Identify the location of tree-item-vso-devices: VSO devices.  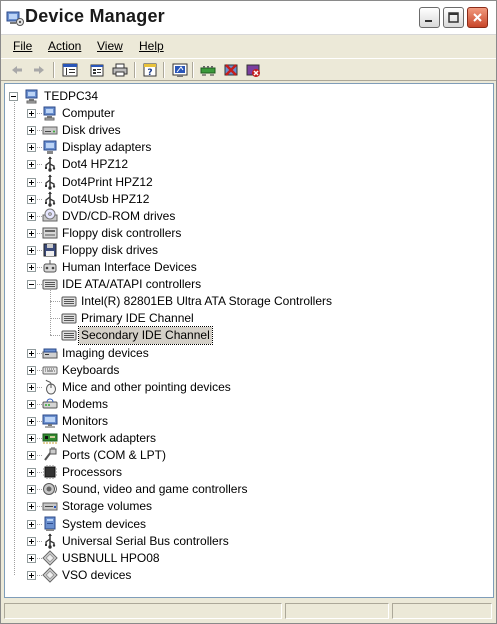
(245, 575).